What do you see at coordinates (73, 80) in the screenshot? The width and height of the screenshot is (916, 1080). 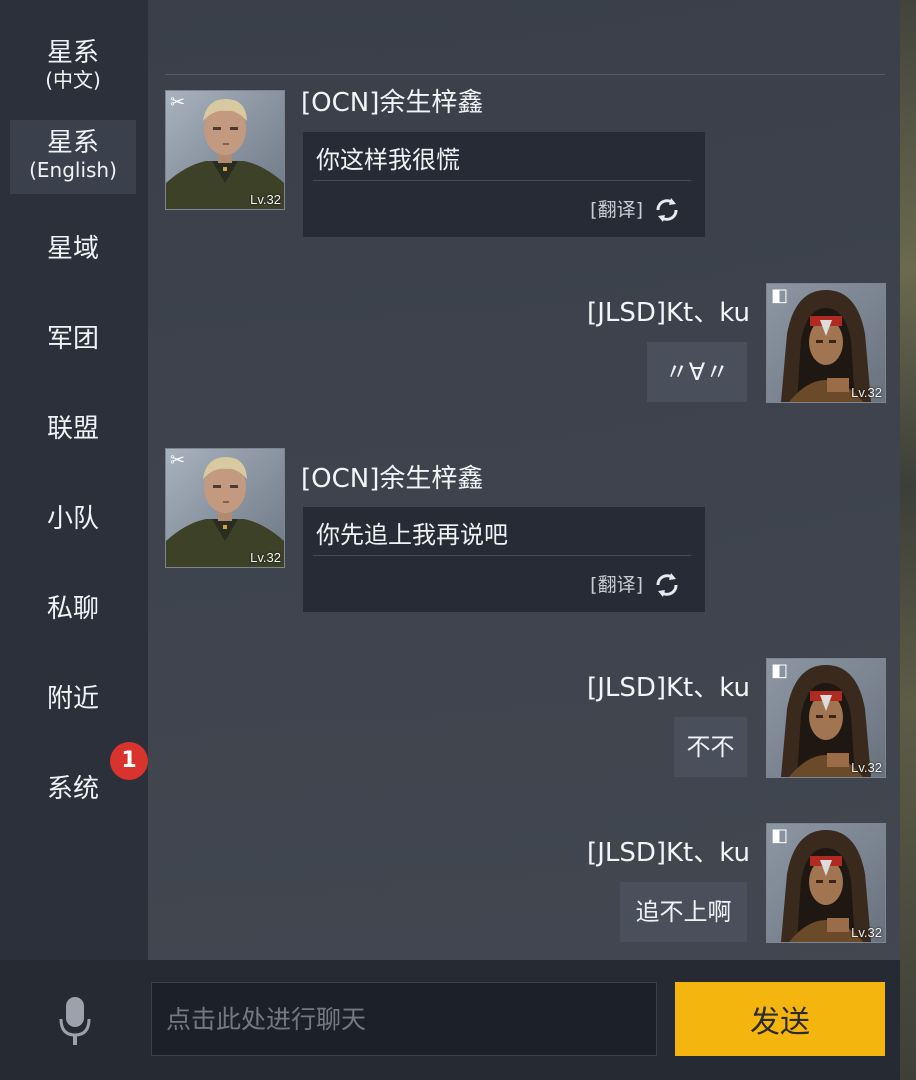 I see `channel-sublabel: (中文)` at bounding box center [73, 80].